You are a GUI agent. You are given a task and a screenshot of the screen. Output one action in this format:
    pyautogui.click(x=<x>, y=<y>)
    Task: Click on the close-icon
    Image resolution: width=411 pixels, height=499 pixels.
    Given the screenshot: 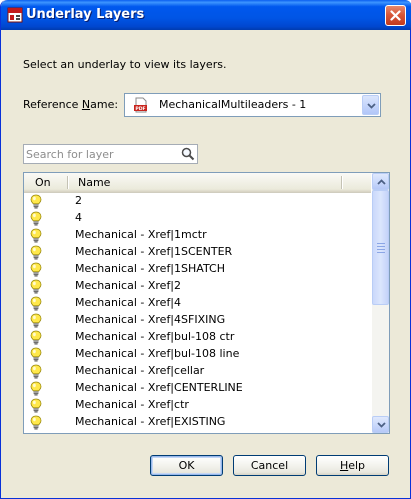 What is the action you would take?
    pyautogui.click(x=395, y=15)
    